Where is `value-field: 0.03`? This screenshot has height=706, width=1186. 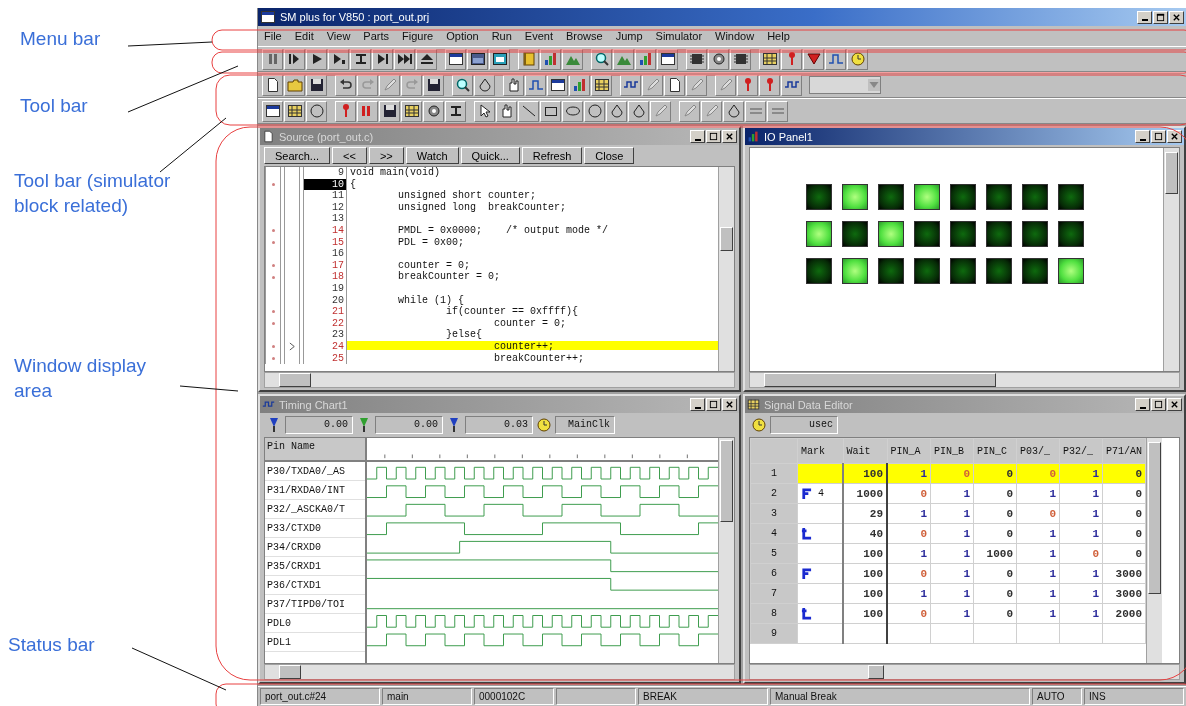 value-field: 0.03 is located at coordinates (499, 425).